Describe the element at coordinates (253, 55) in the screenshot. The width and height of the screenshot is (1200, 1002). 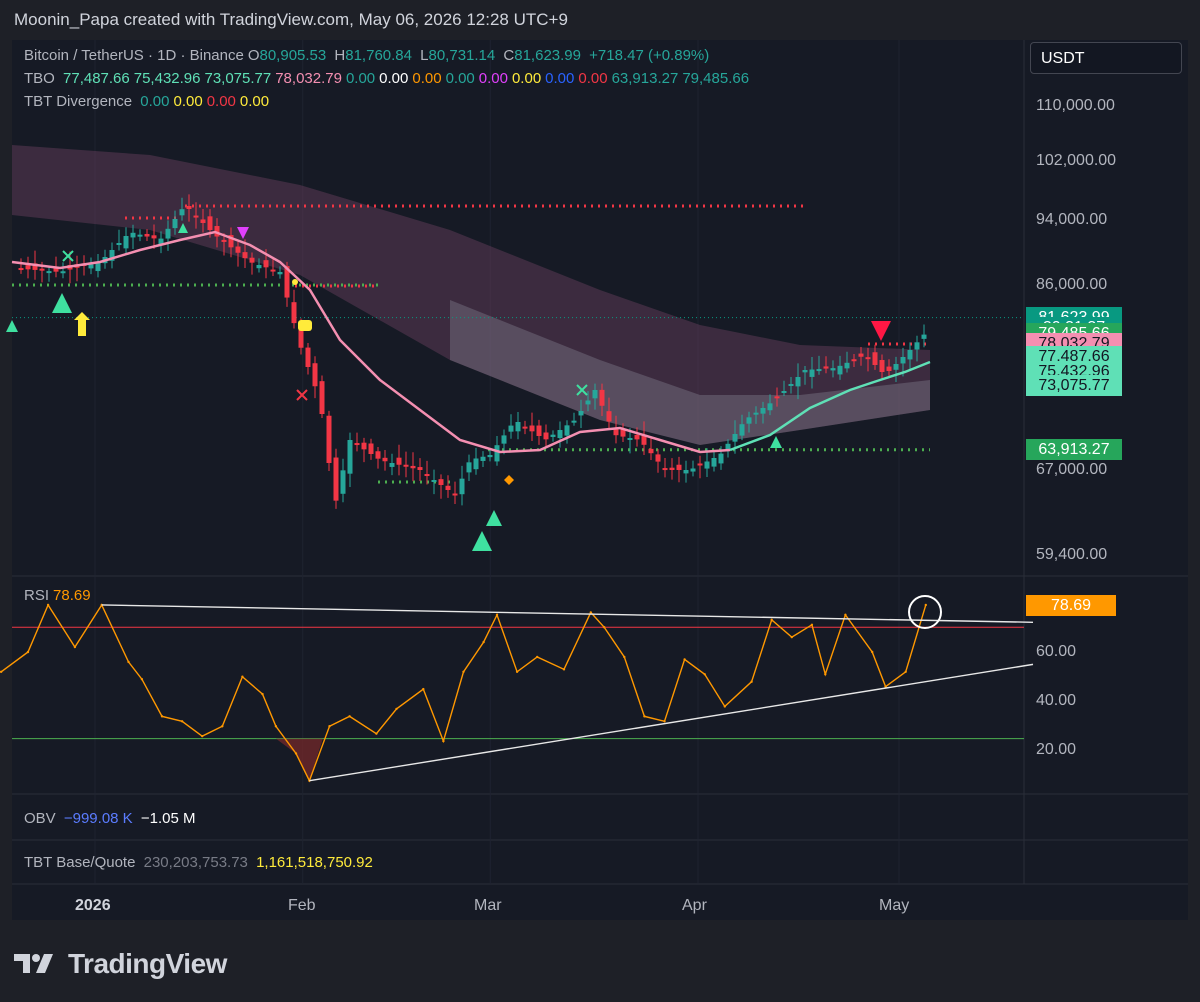
I see `open-label: O` at that location.